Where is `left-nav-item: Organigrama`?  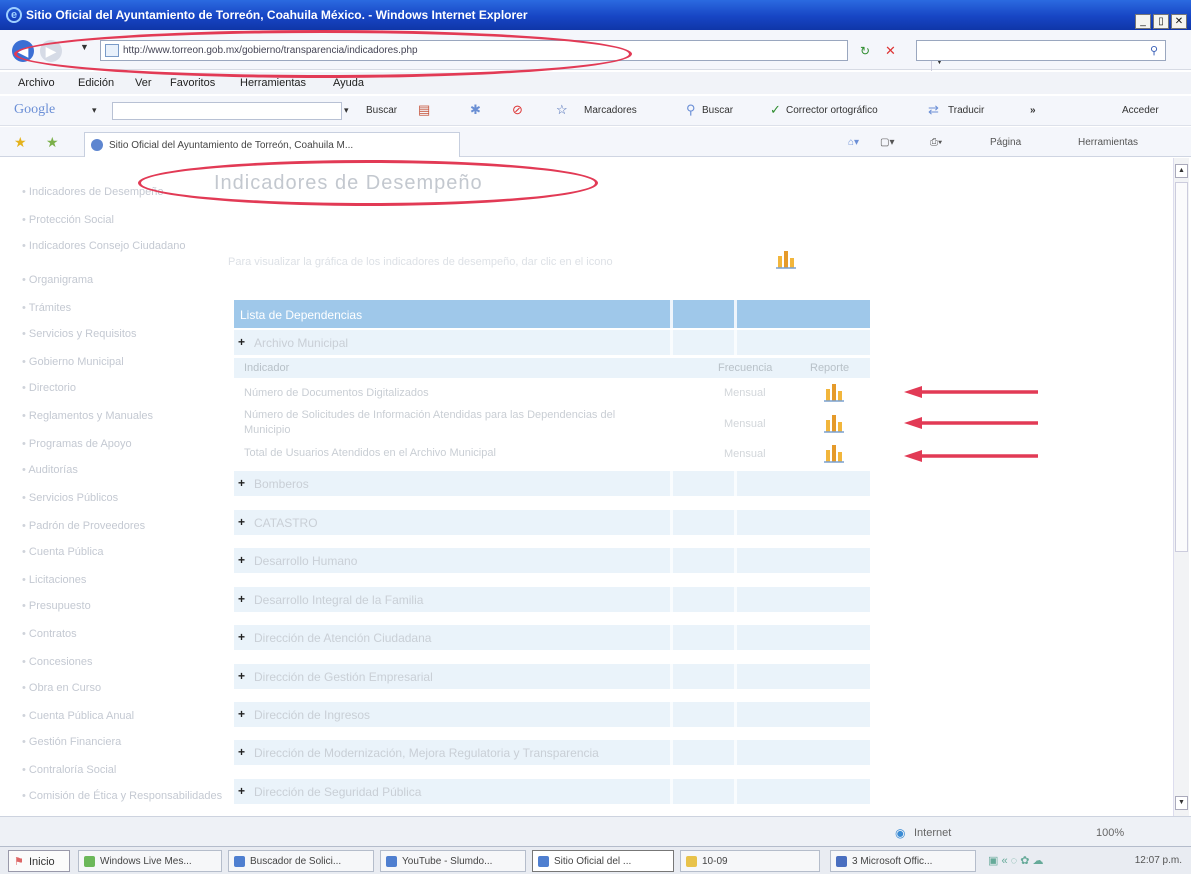
left-nav-item: Organigrama is located at coordinates (57, 280).